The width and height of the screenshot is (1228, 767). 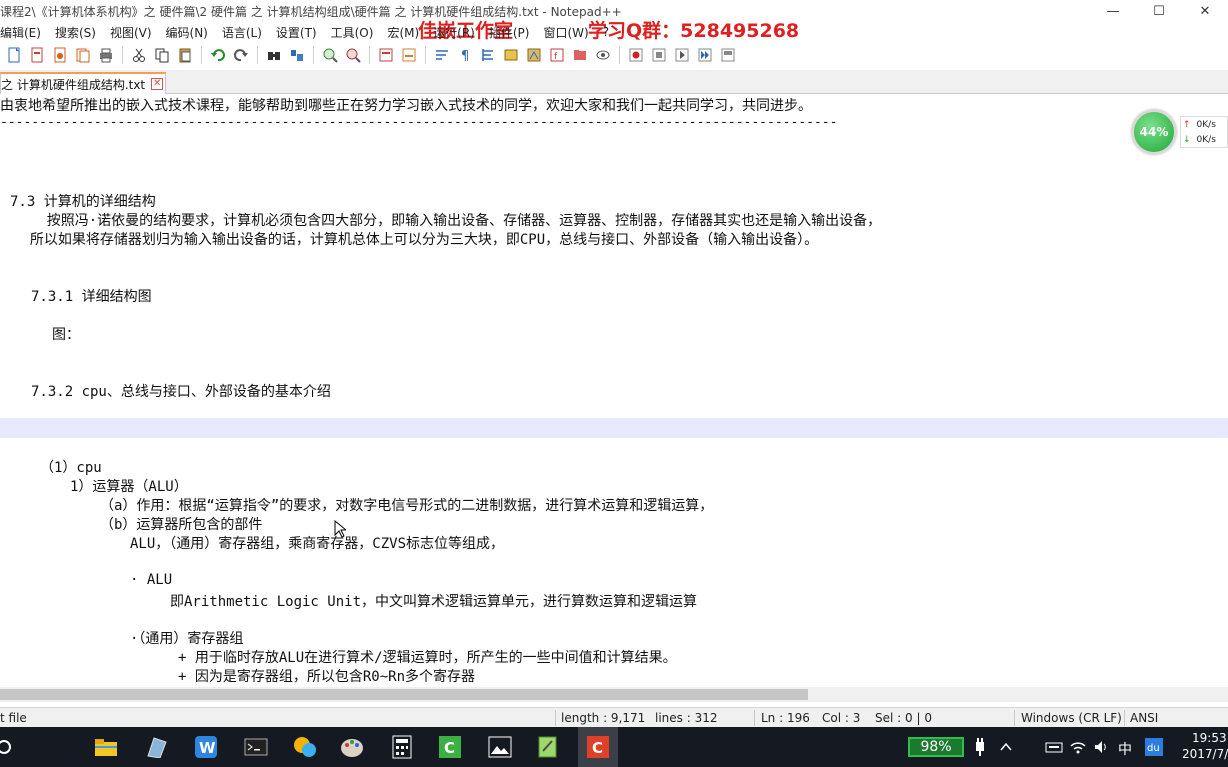 I want to click on menu-plugins: 插件(P), so click(x=509, y=32).